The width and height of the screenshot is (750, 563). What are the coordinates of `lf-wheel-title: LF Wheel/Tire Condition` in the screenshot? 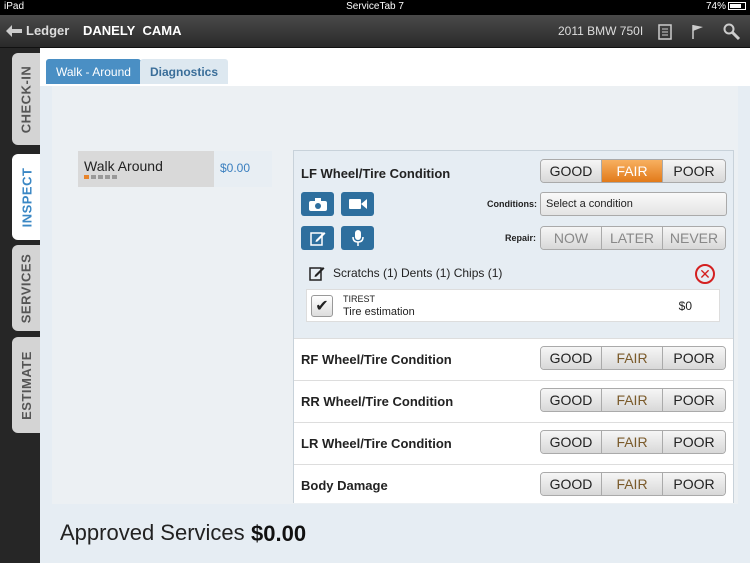 It's located at (376, 173).